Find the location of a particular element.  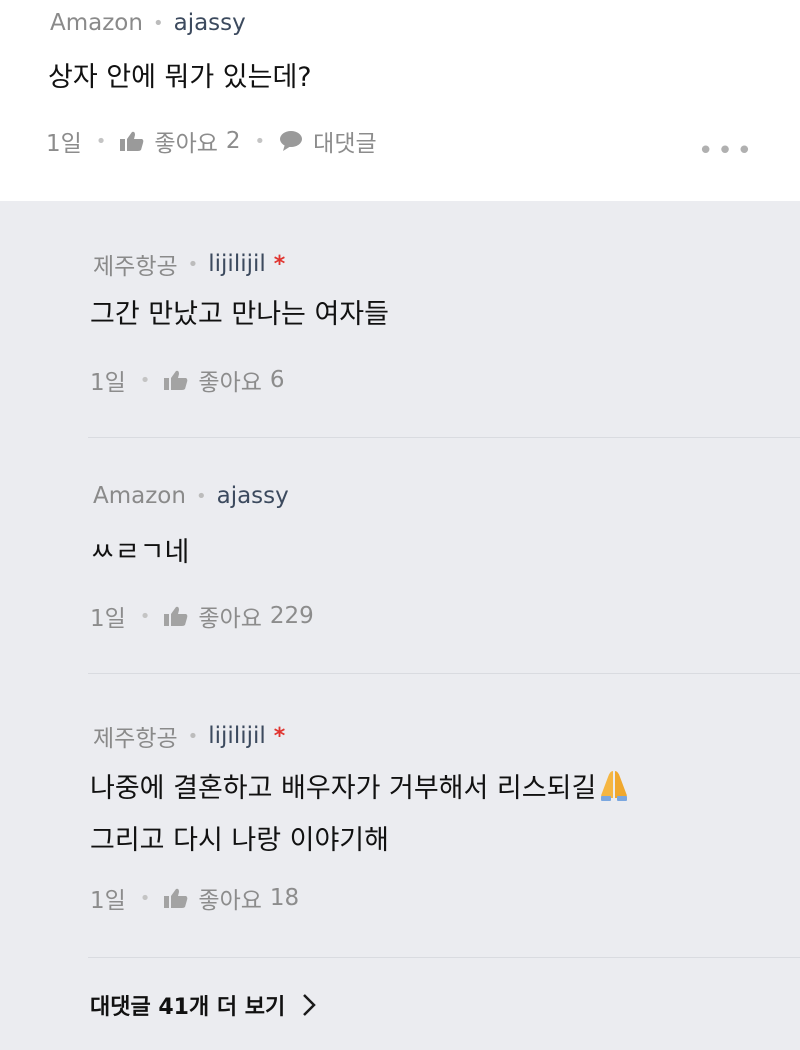

reply-actions: 1일 • 좋아요 229 is located at coordinates (202, 616).